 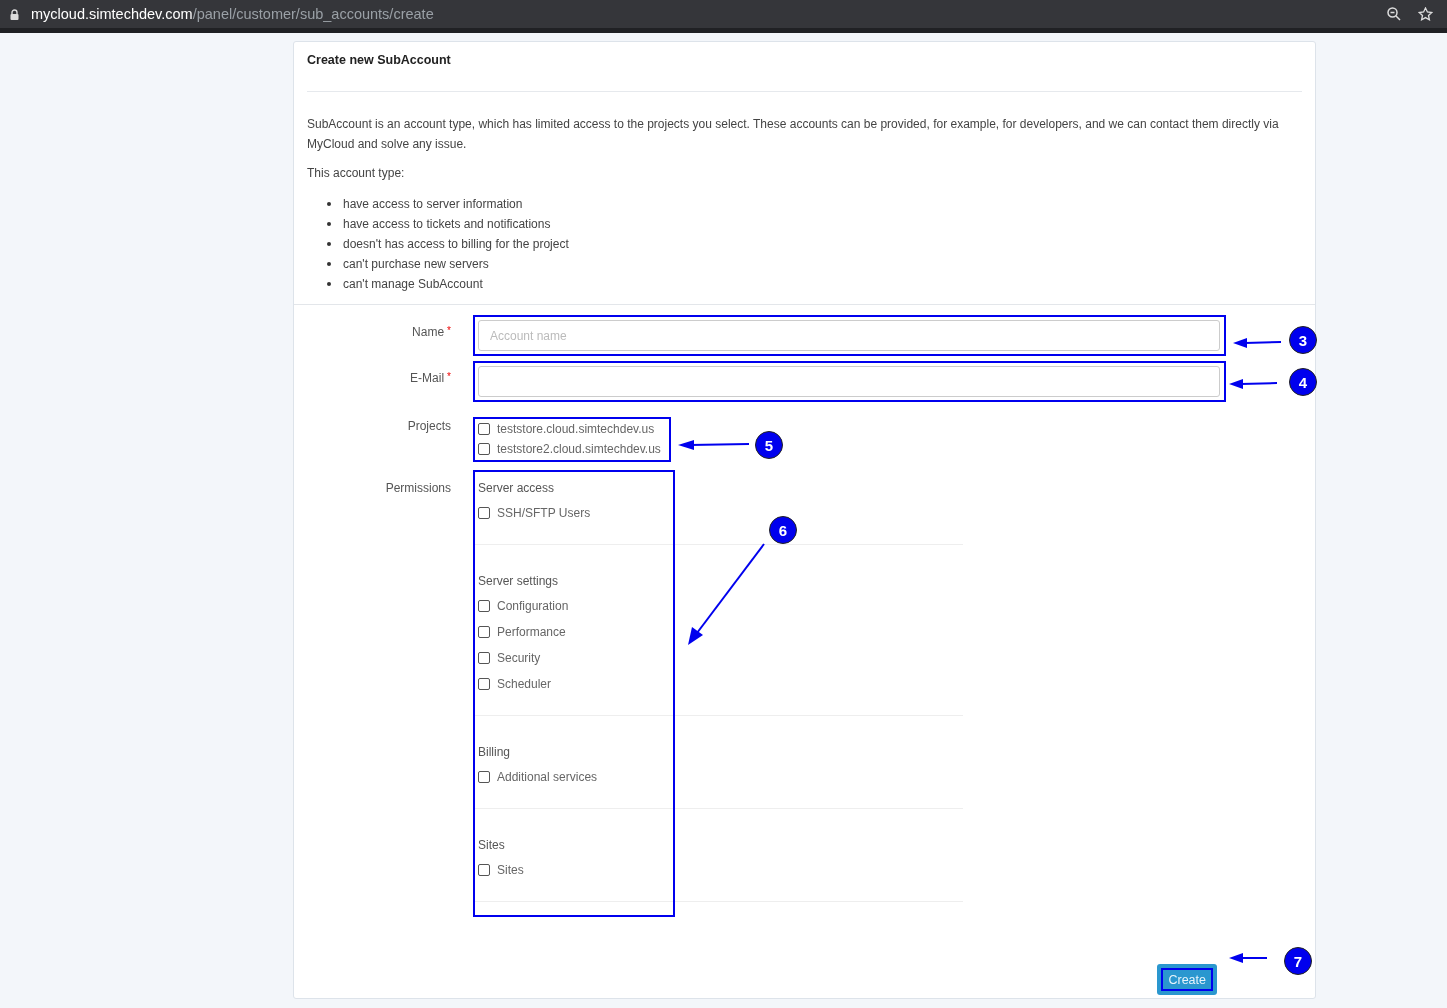 What do you see at coordinates (1298, 961) in the screenshot?
I see `number-badge: 7` at bounding box center [1298, 961].